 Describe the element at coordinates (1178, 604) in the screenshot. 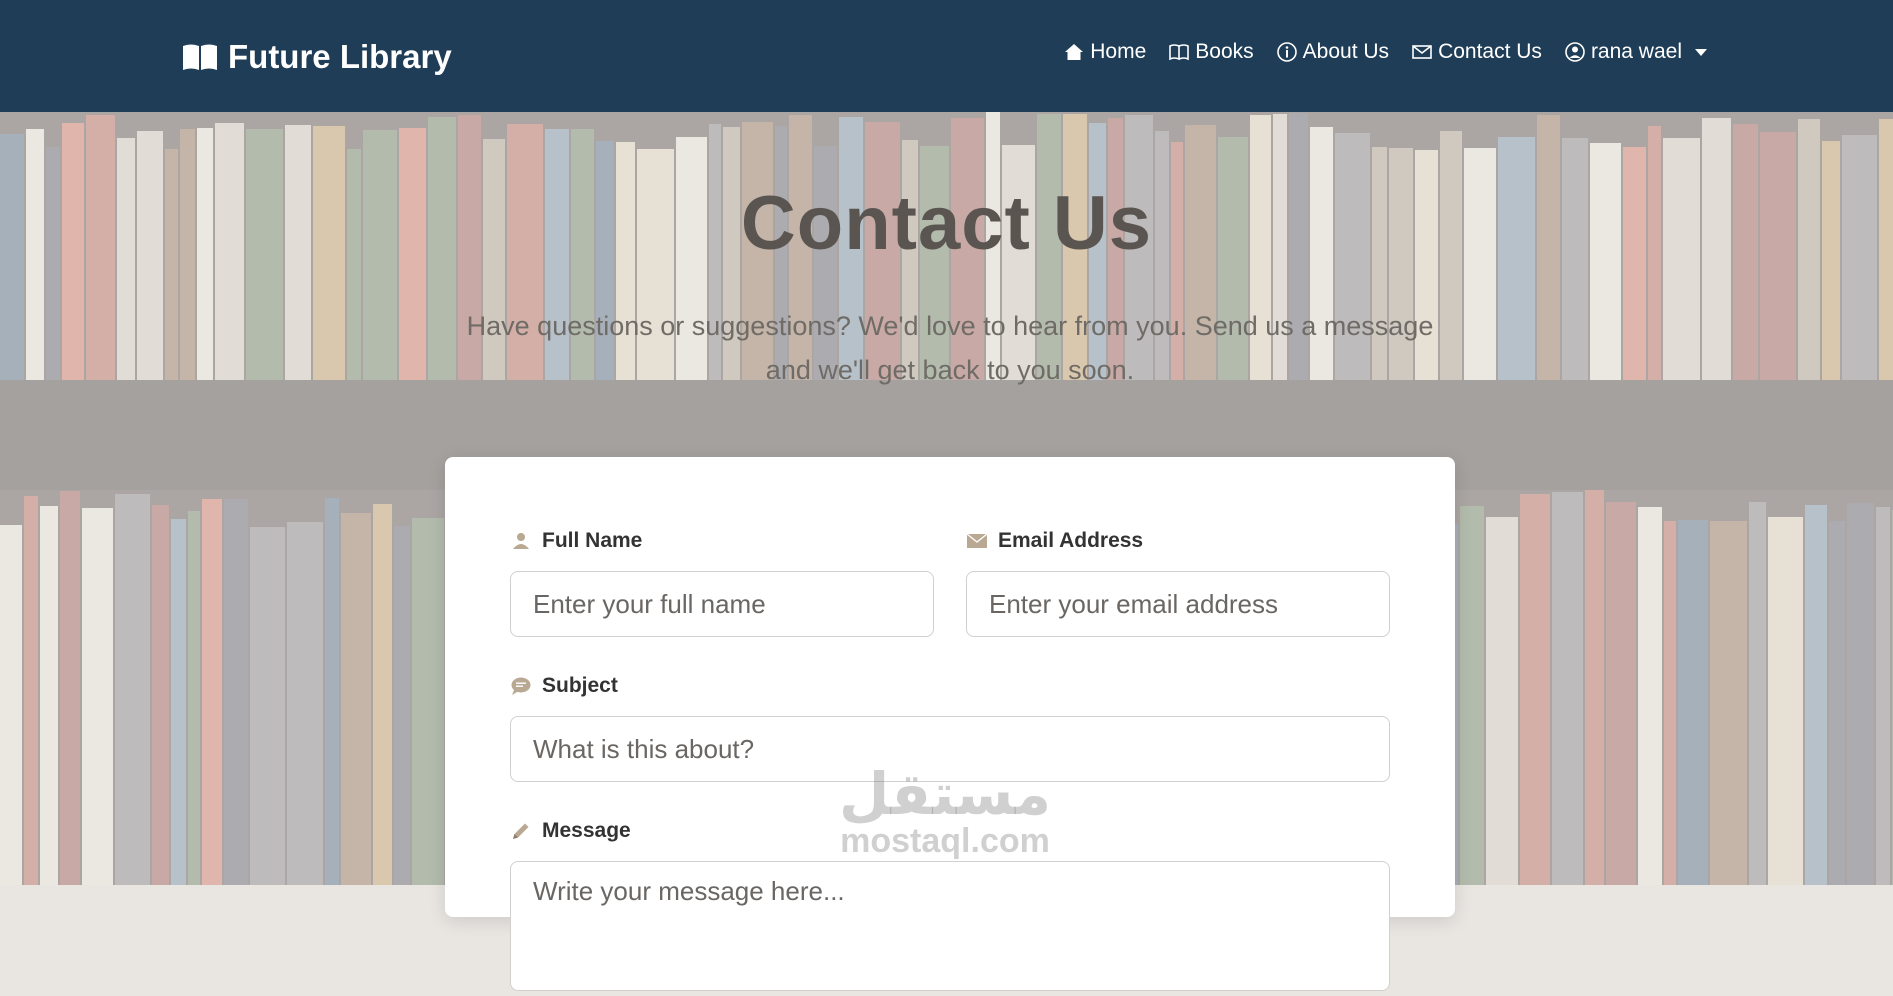

I see `email-input` at that location.